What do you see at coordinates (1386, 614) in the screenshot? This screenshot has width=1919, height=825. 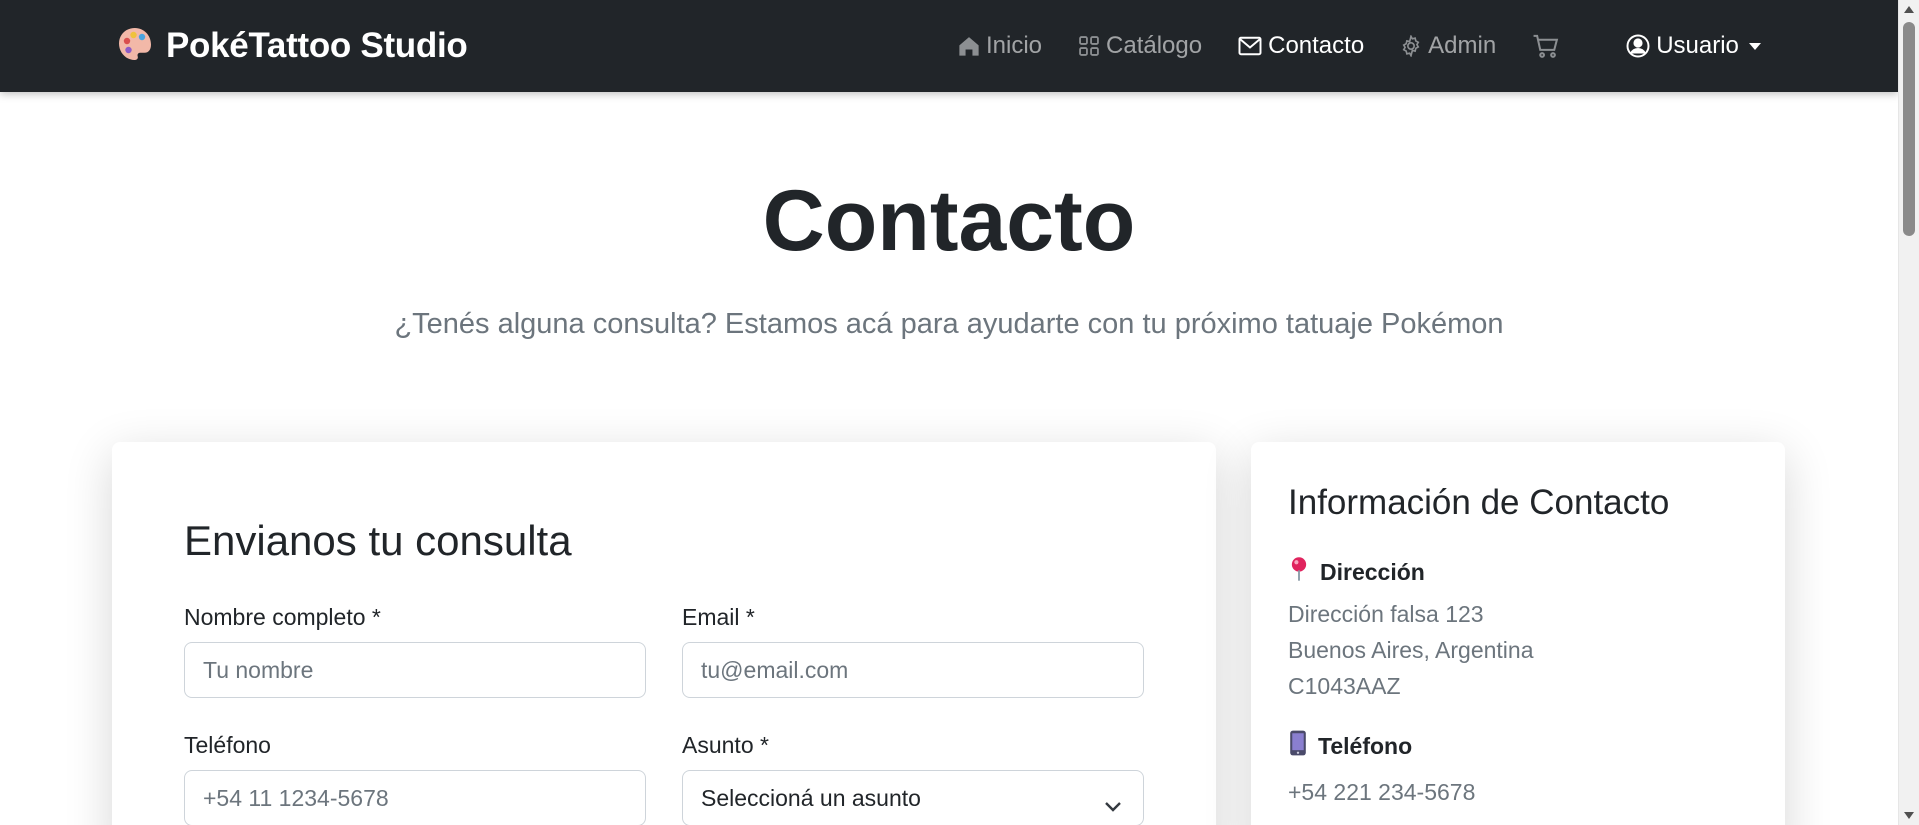 I see `address-line: Dirección falsa 123` at bounding box center [1386, 614].